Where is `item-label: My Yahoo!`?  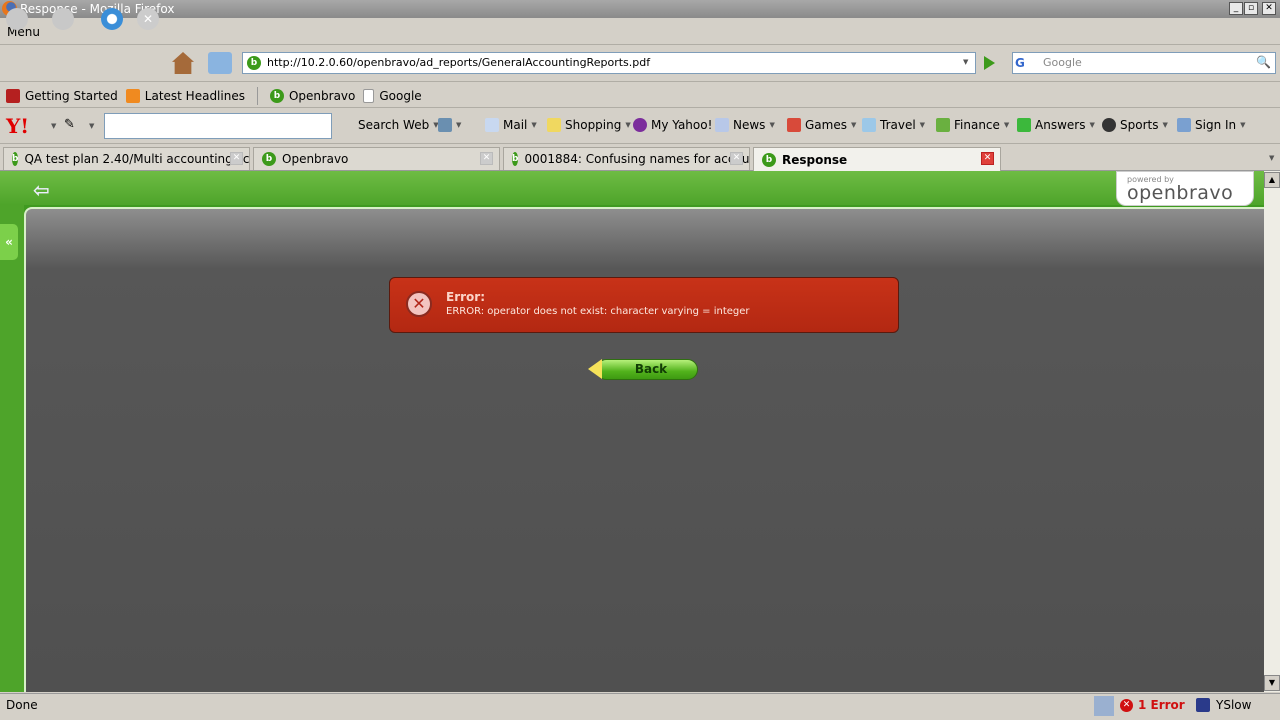
item-label: My Yahoo! is located at coordinates (682, 125).